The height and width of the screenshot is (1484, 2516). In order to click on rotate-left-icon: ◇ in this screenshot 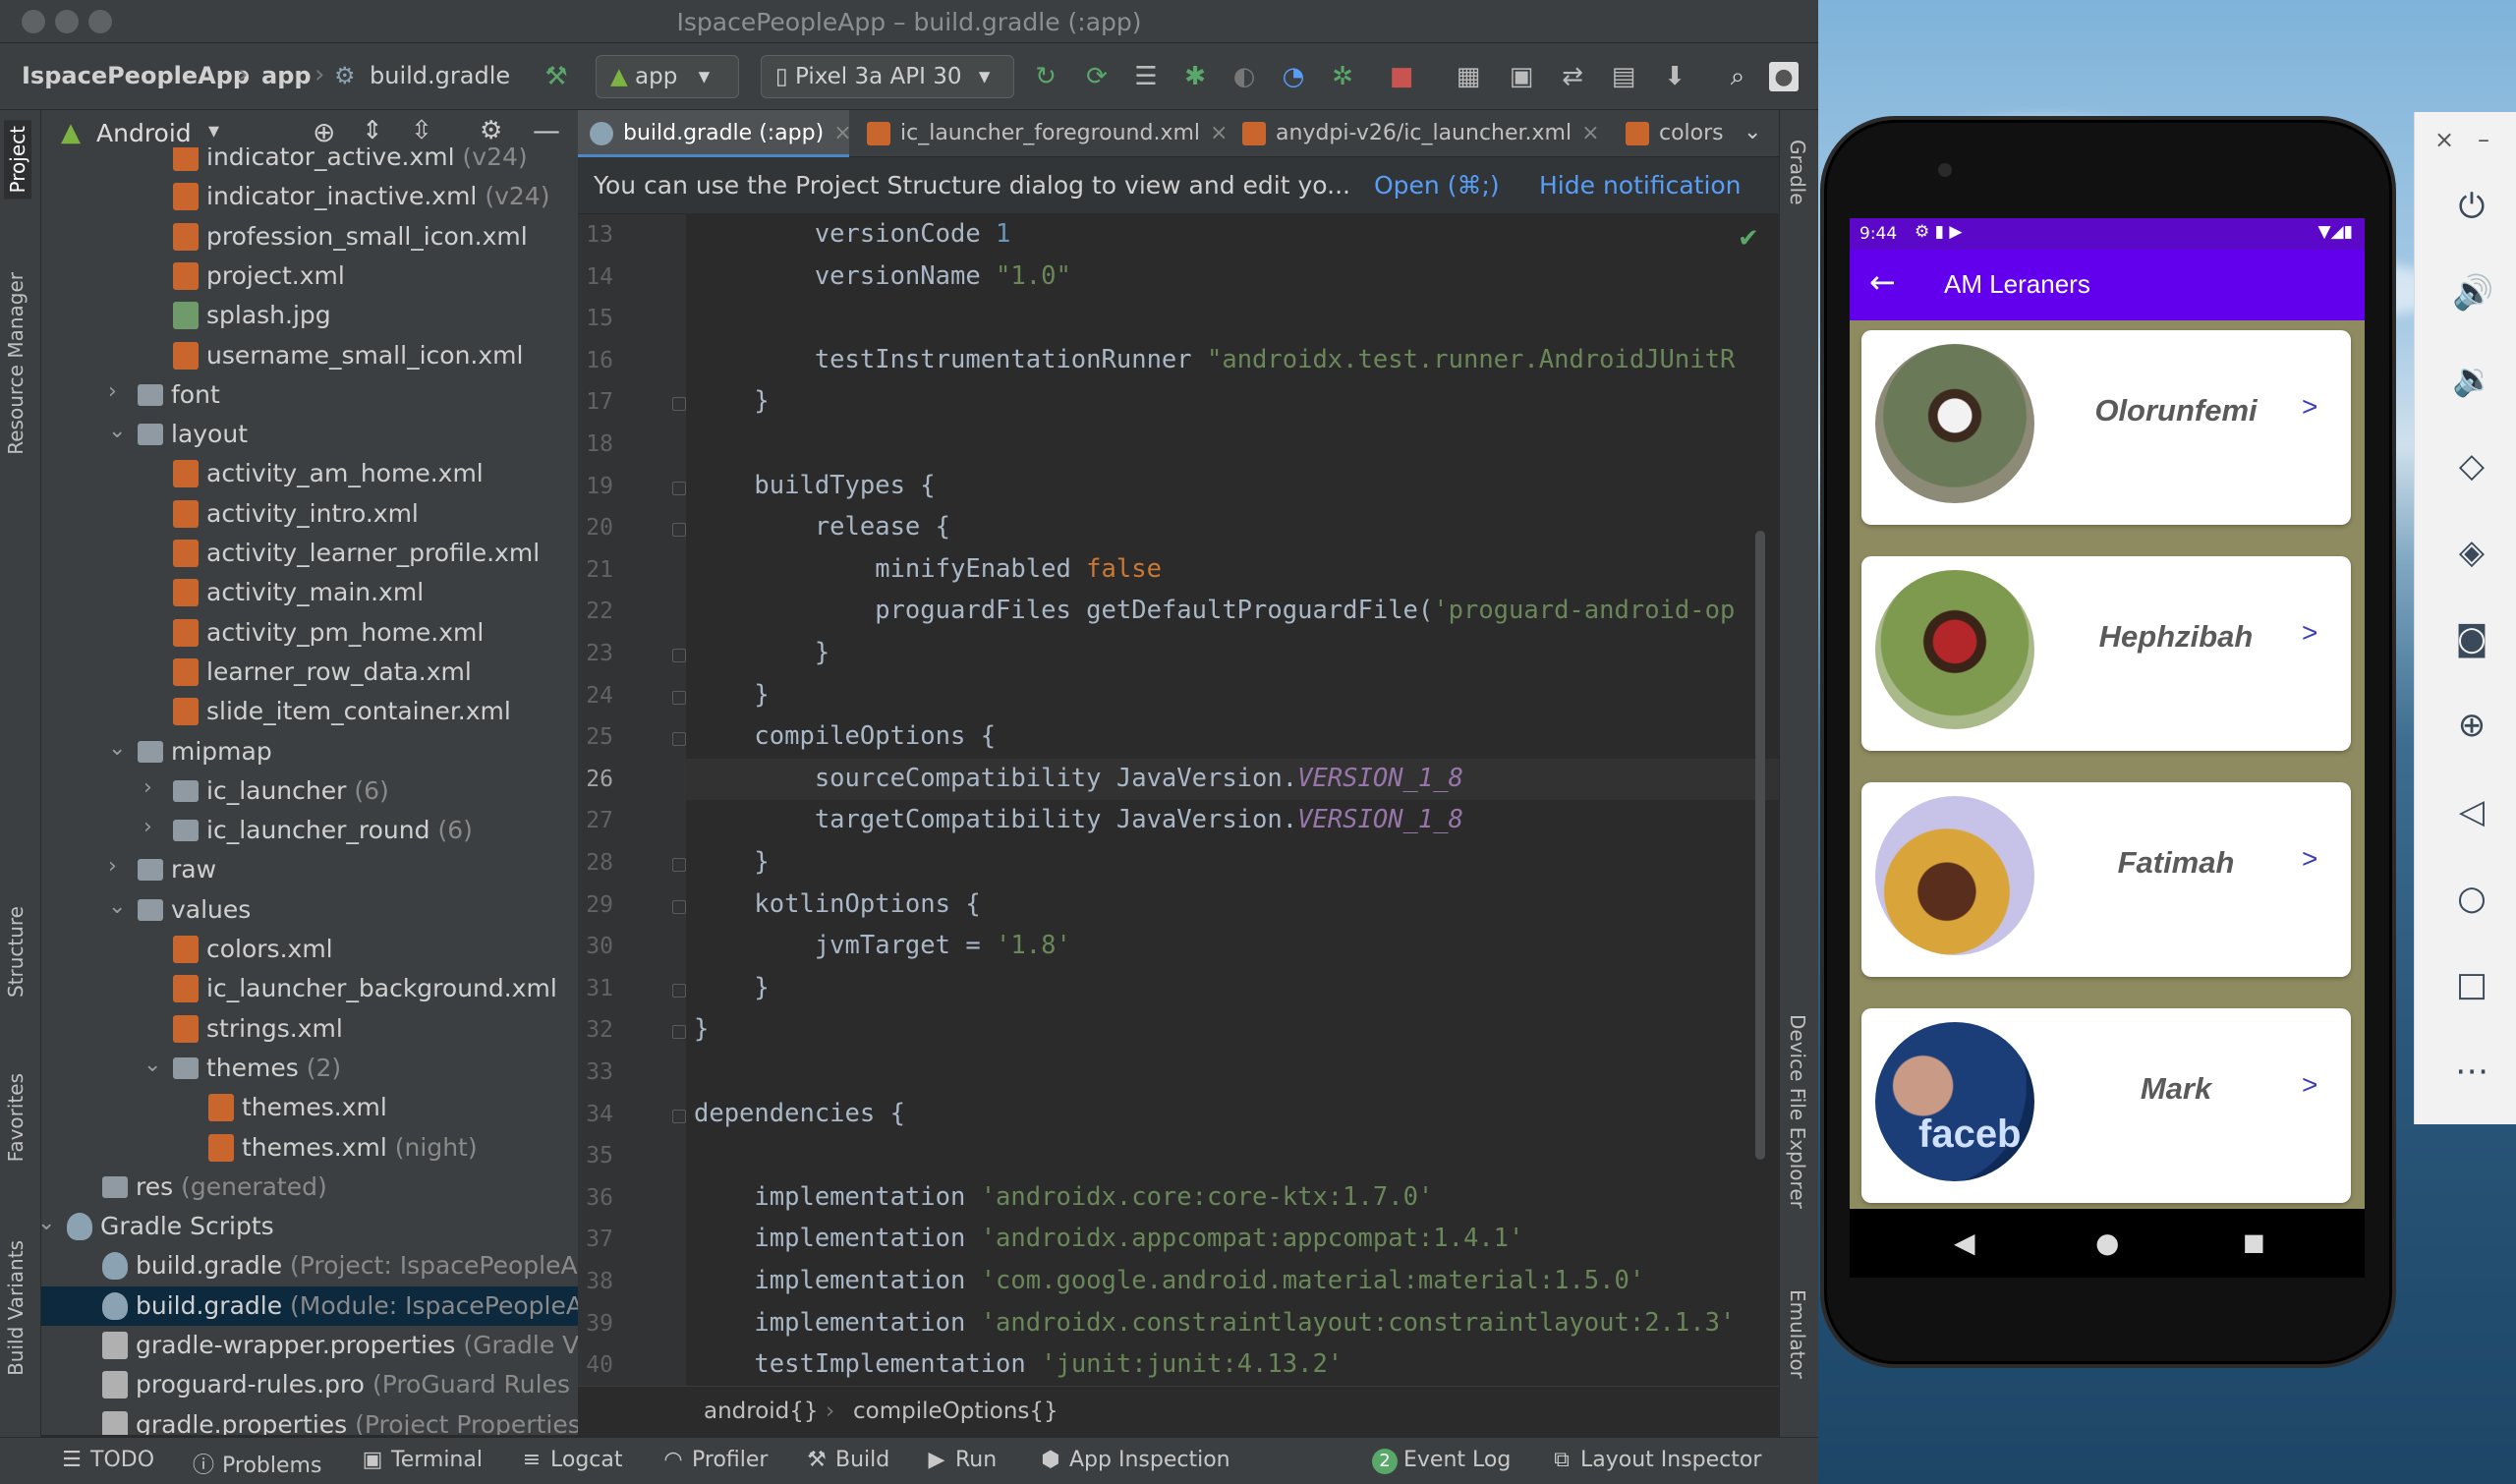, I will do `click(2471, 465)`.